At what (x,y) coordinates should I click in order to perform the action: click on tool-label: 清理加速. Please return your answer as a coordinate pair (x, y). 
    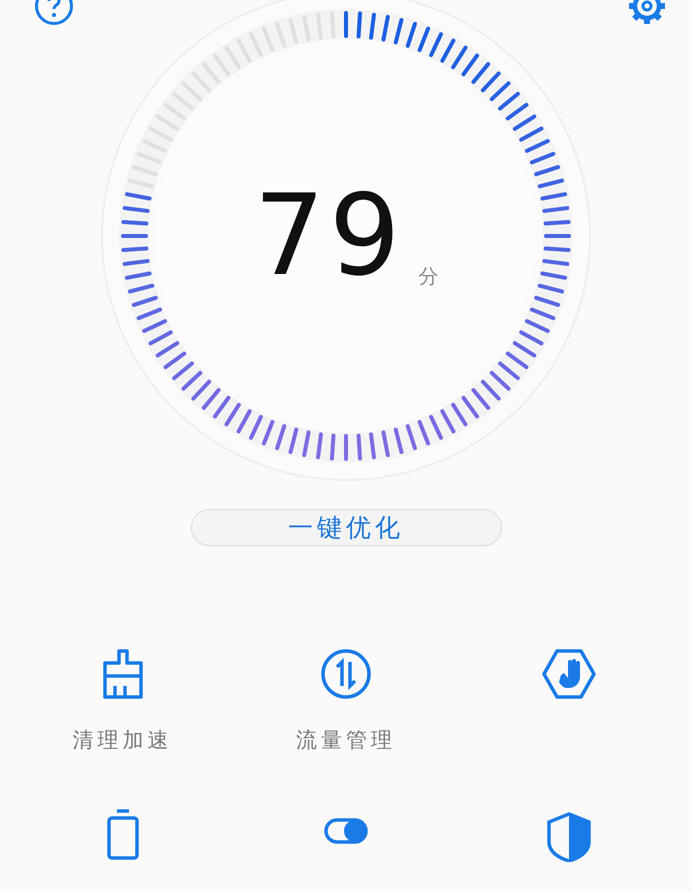
    Looking at the image, I should click on (122, 740).